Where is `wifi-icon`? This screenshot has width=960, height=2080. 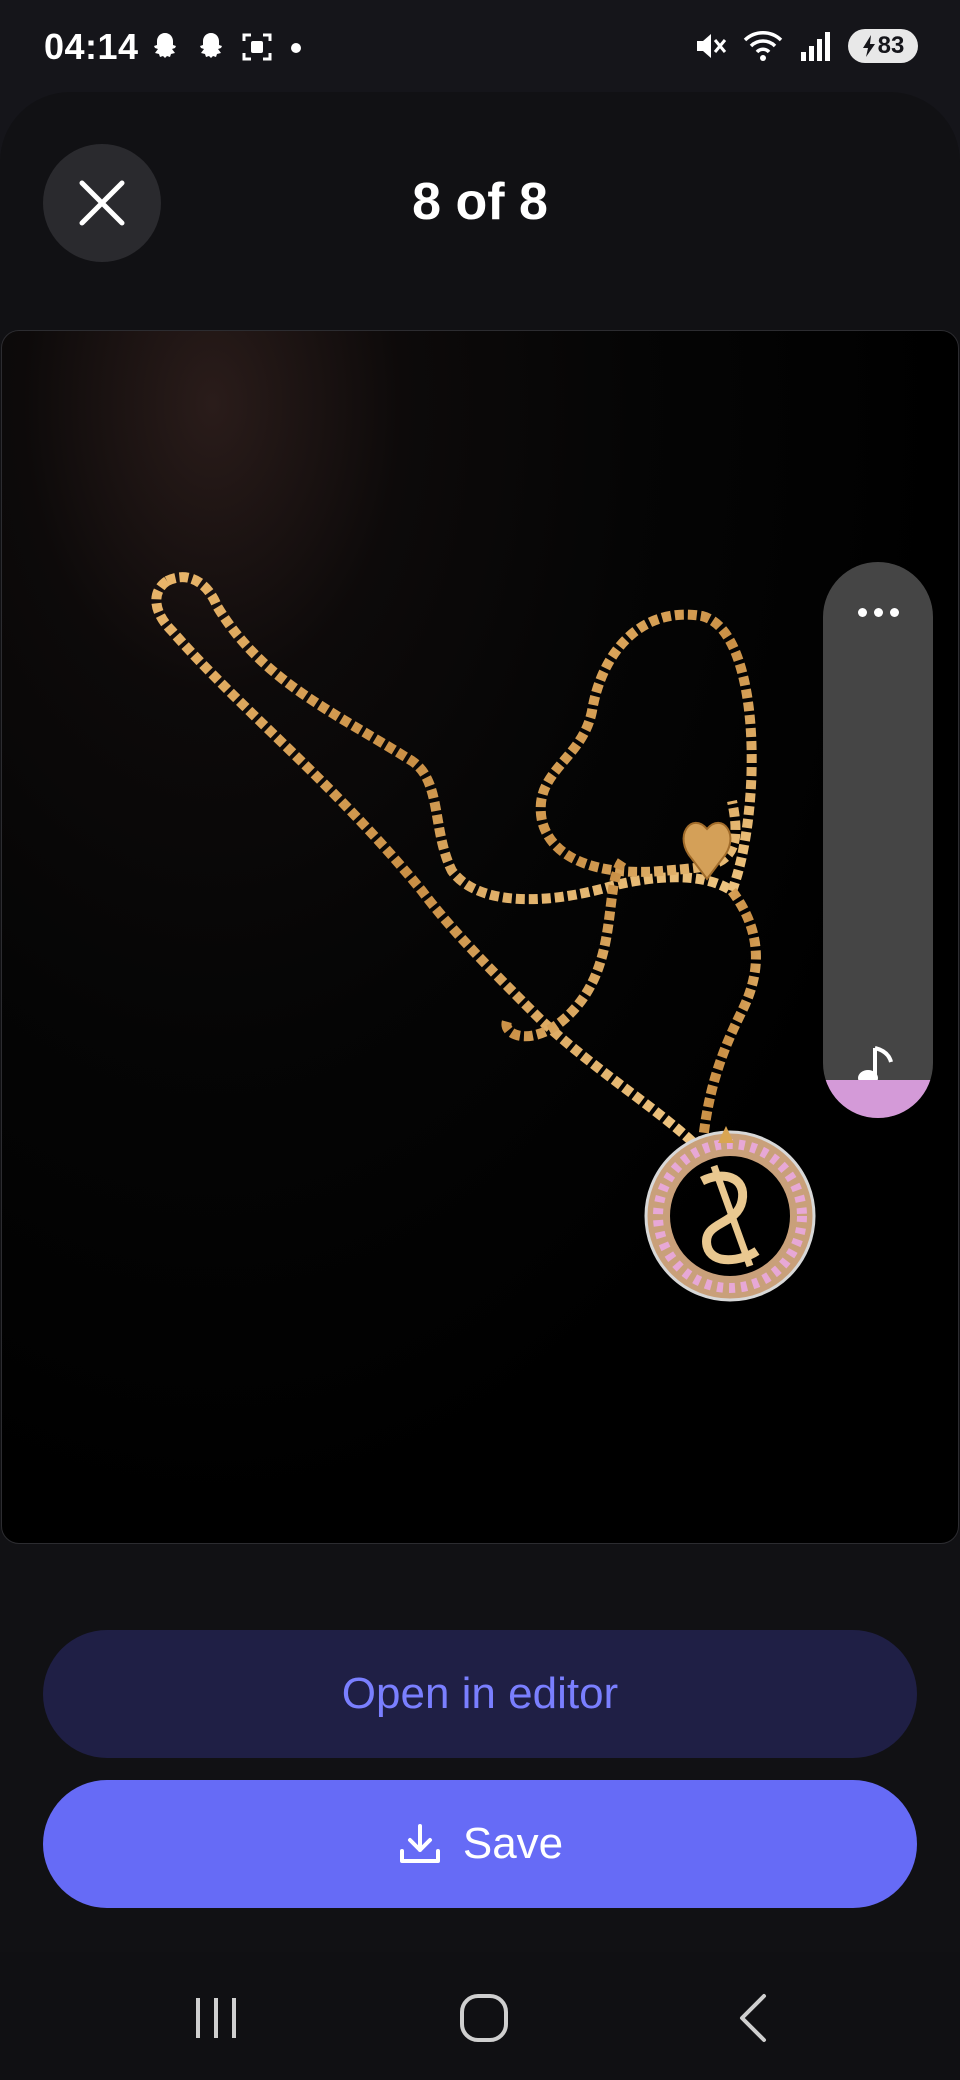
wifi-icon is located at coordinates (763, 46).